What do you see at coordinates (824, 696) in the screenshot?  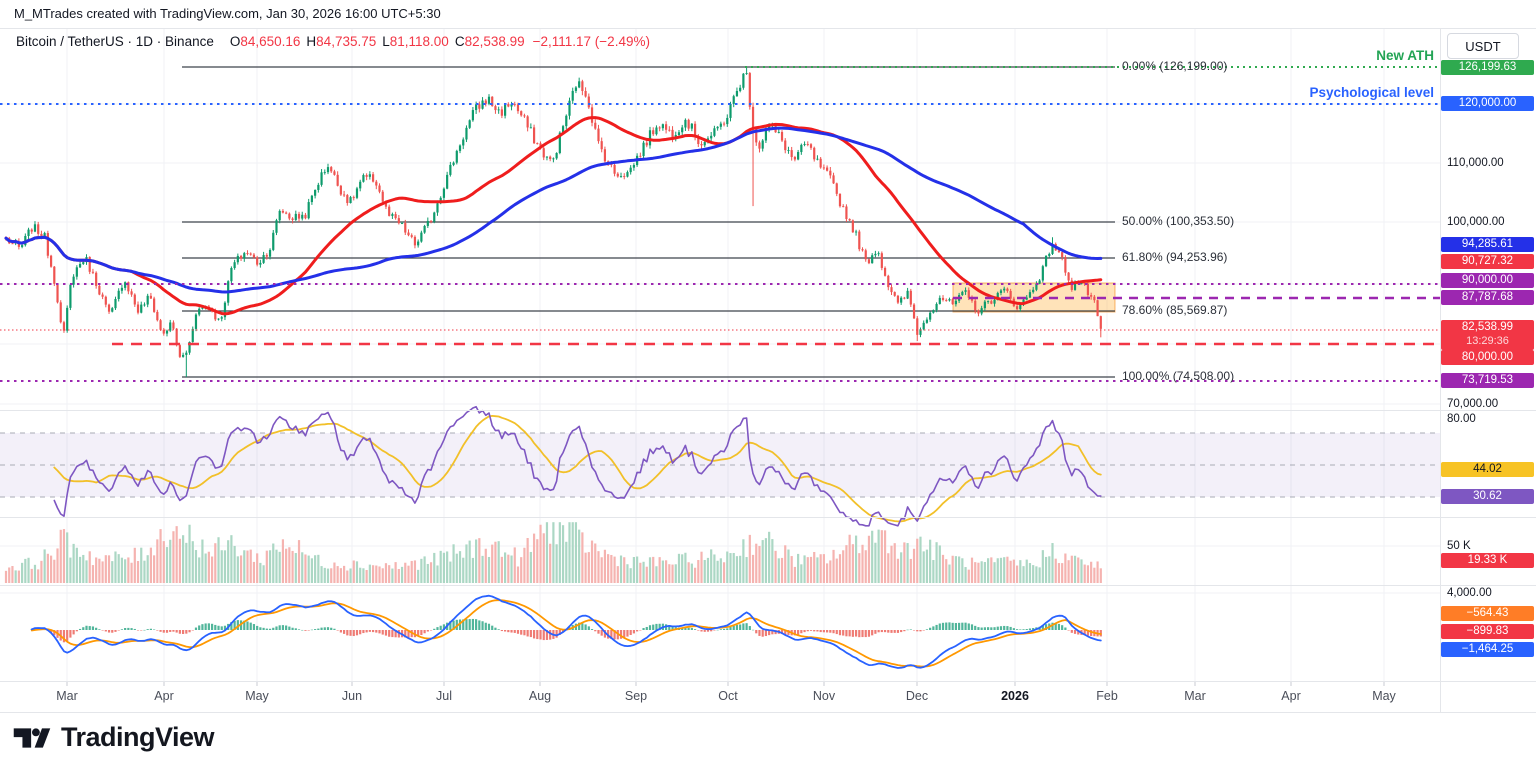 I see `month-label: Nov` at bounding box center [824, 696].